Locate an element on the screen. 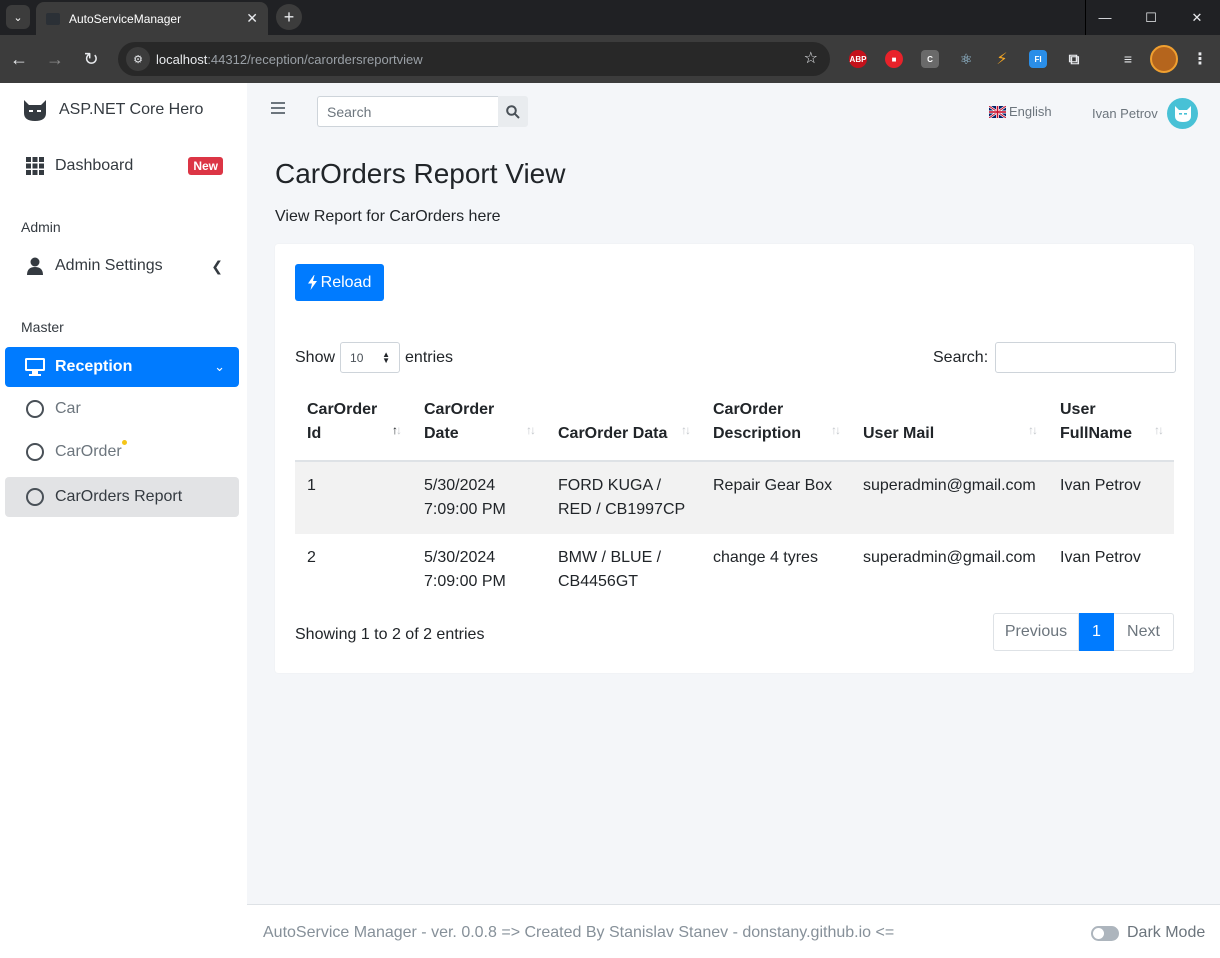 Image resolution: width=1220 pixels, height=958 pixels. cell-mail: superadmin@gmail.com is located at coordinates (949, 497).